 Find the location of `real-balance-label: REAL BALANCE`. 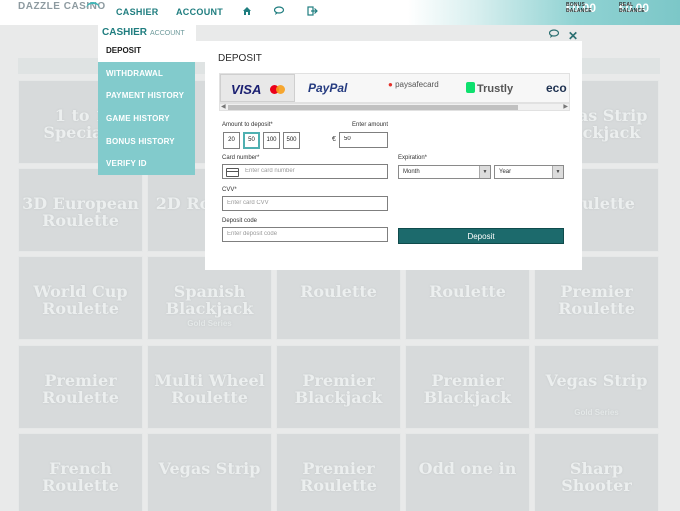

real-balance-label: REAL BALANCE is located at coordinates (632, 8).